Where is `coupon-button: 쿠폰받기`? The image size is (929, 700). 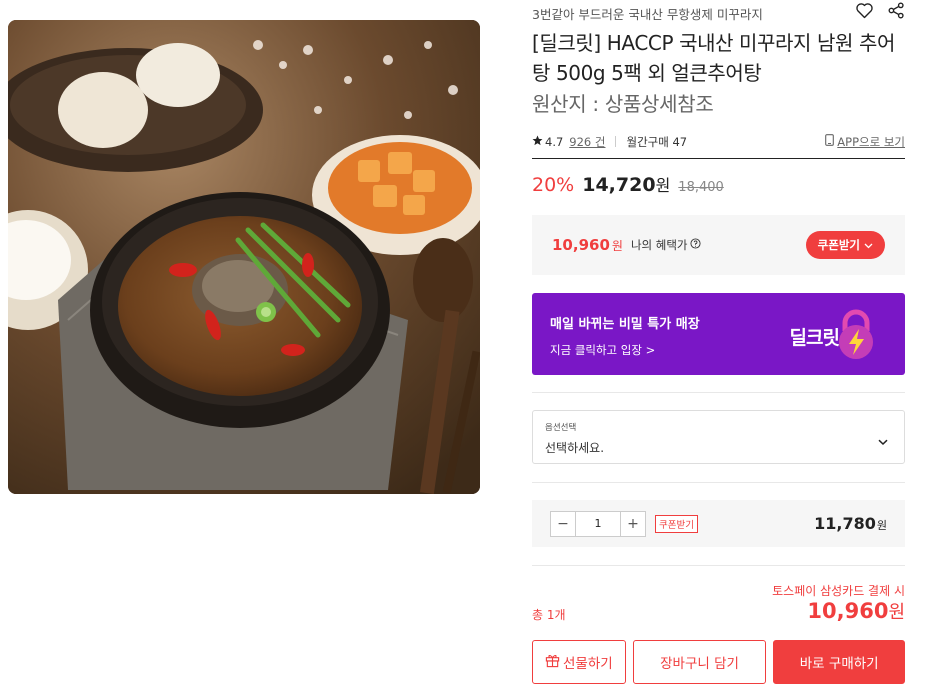
coupon-button: 쿠폰받기 is located at coordinates (845, 245).